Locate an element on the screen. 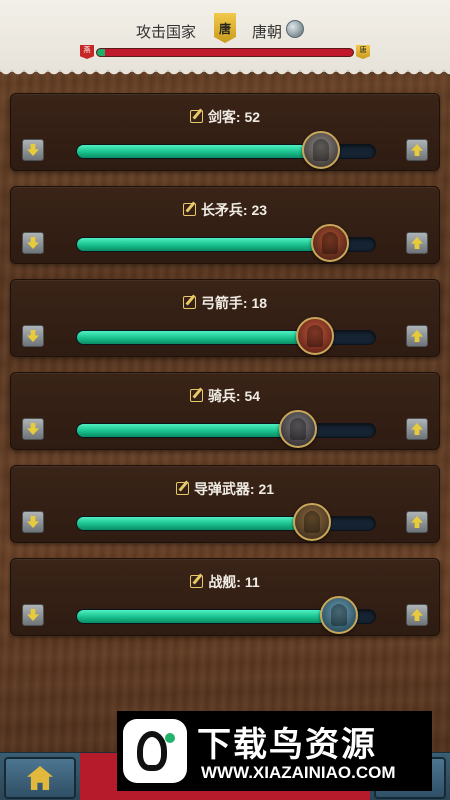 The image size is (450, 800). warship-icon is located at coordinates (339, 615).